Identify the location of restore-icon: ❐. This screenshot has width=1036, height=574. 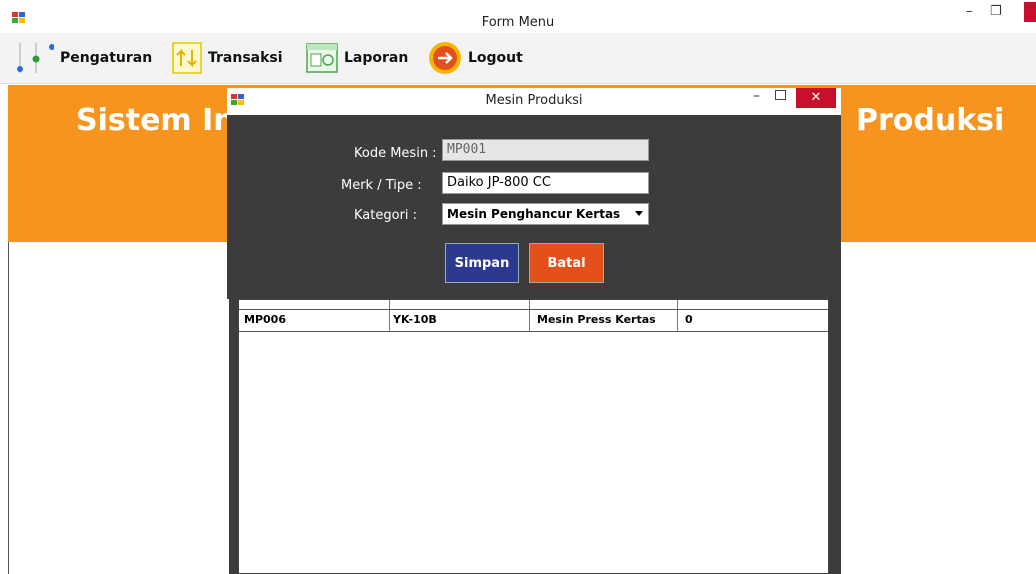
(996, 11).